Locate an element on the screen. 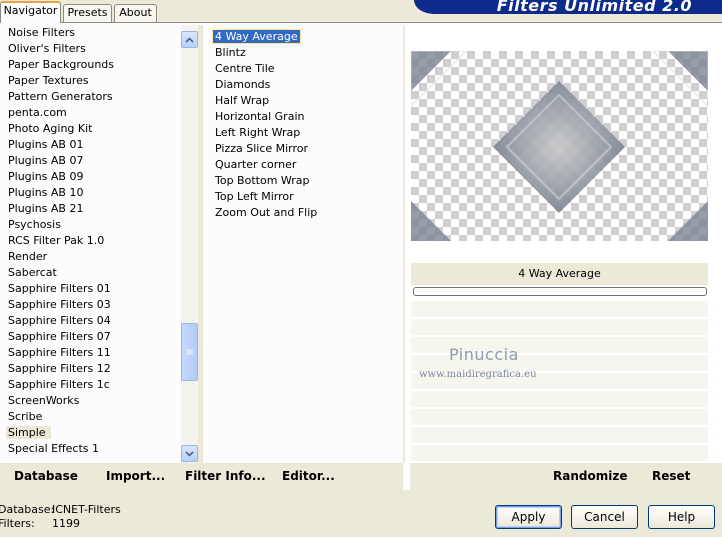 The image size is (722, 537). category-item: Sapphire Filters 1c is located at coordinates (90, 385).